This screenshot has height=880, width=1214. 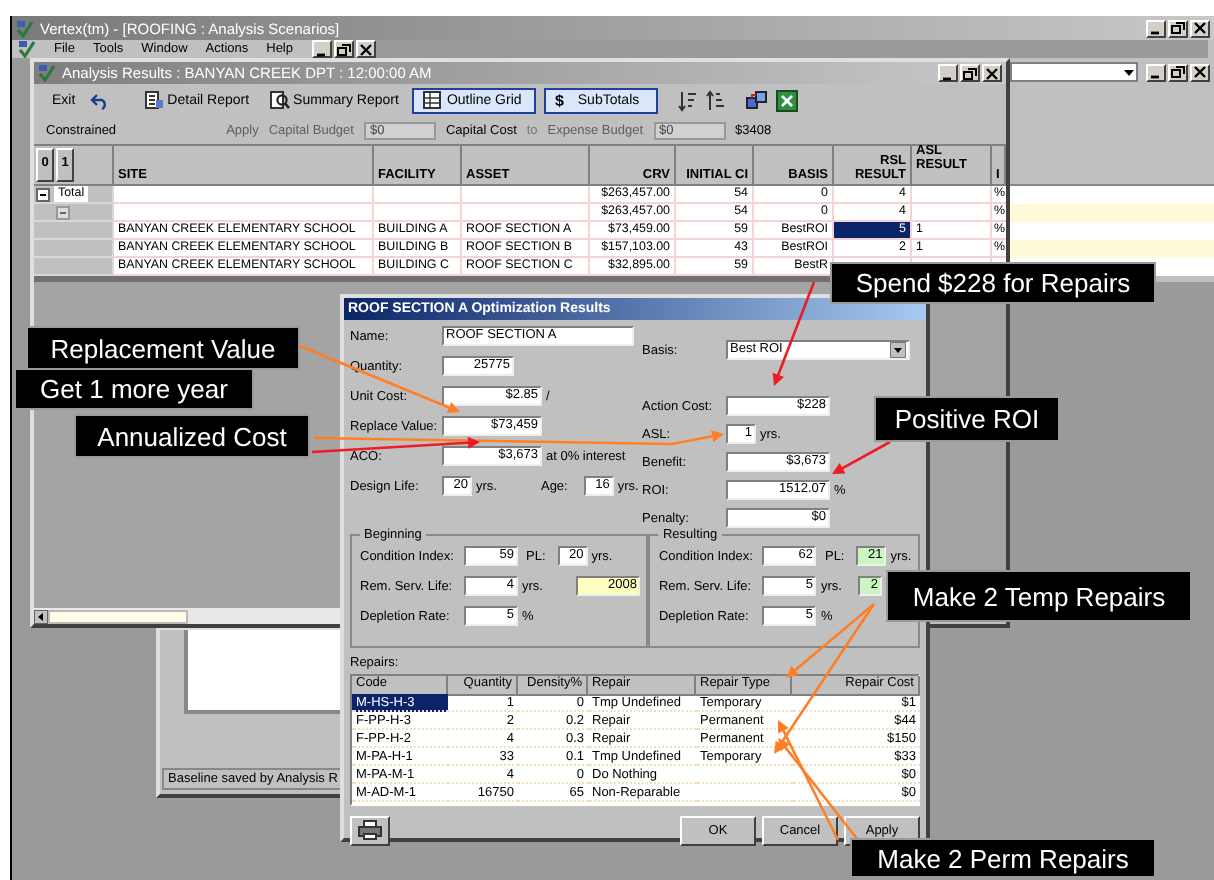 What do you see at coordinates (757, 100) in the screenshot?
I see `network-icon` at bounding box center [757, 100].